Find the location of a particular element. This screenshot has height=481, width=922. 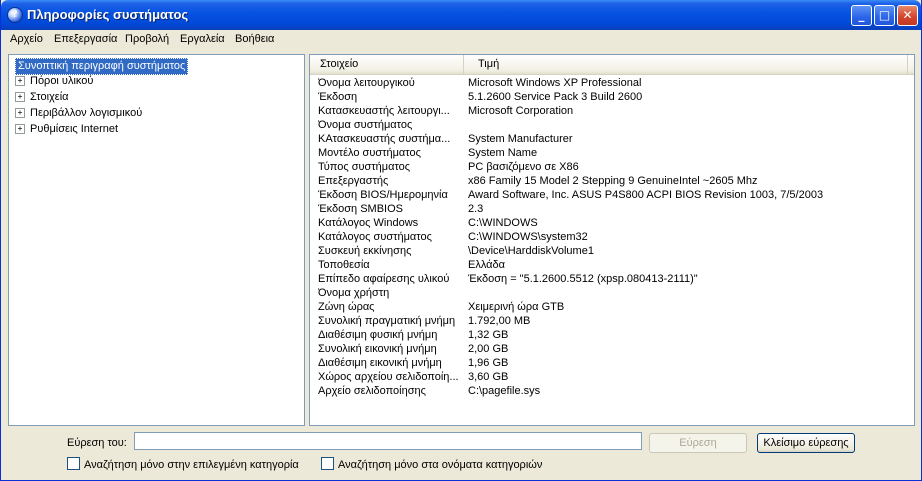

row-value: System Name is located at coordinates (503, 153).